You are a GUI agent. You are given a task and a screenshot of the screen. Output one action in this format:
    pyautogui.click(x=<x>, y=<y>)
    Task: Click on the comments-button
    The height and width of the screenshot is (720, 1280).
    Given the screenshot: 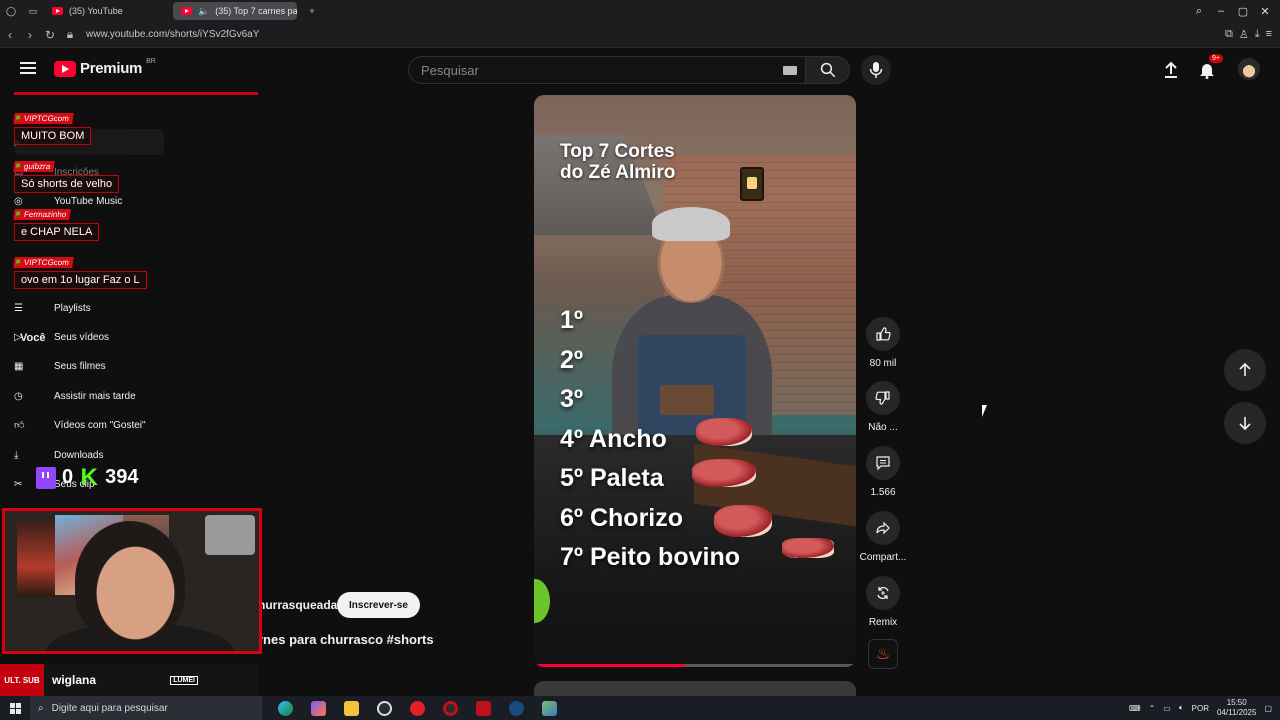 What is the action you would take?
    pyautogui.click(x=883, y=463)
    